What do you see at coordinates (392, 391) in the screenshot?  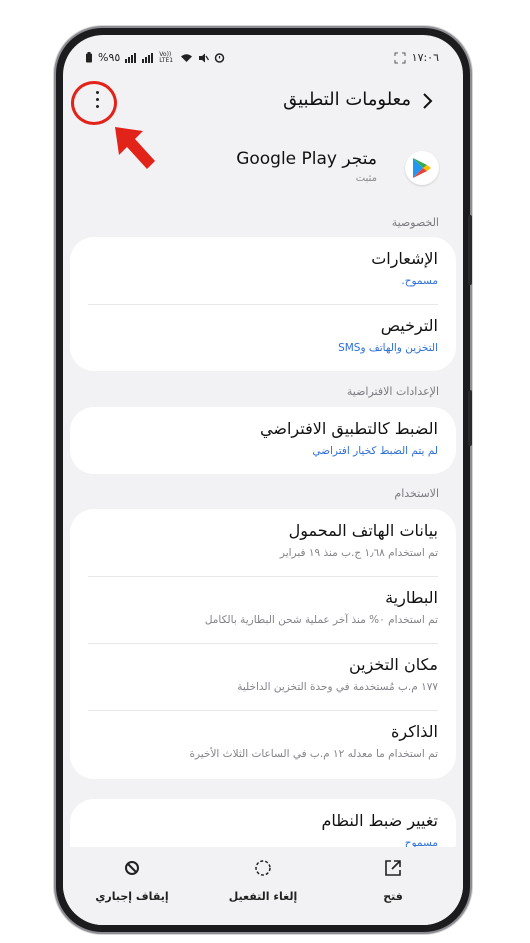 I see `section-header-defaults: الإعدادات الافتراضية` at bounding box center [392, 391].